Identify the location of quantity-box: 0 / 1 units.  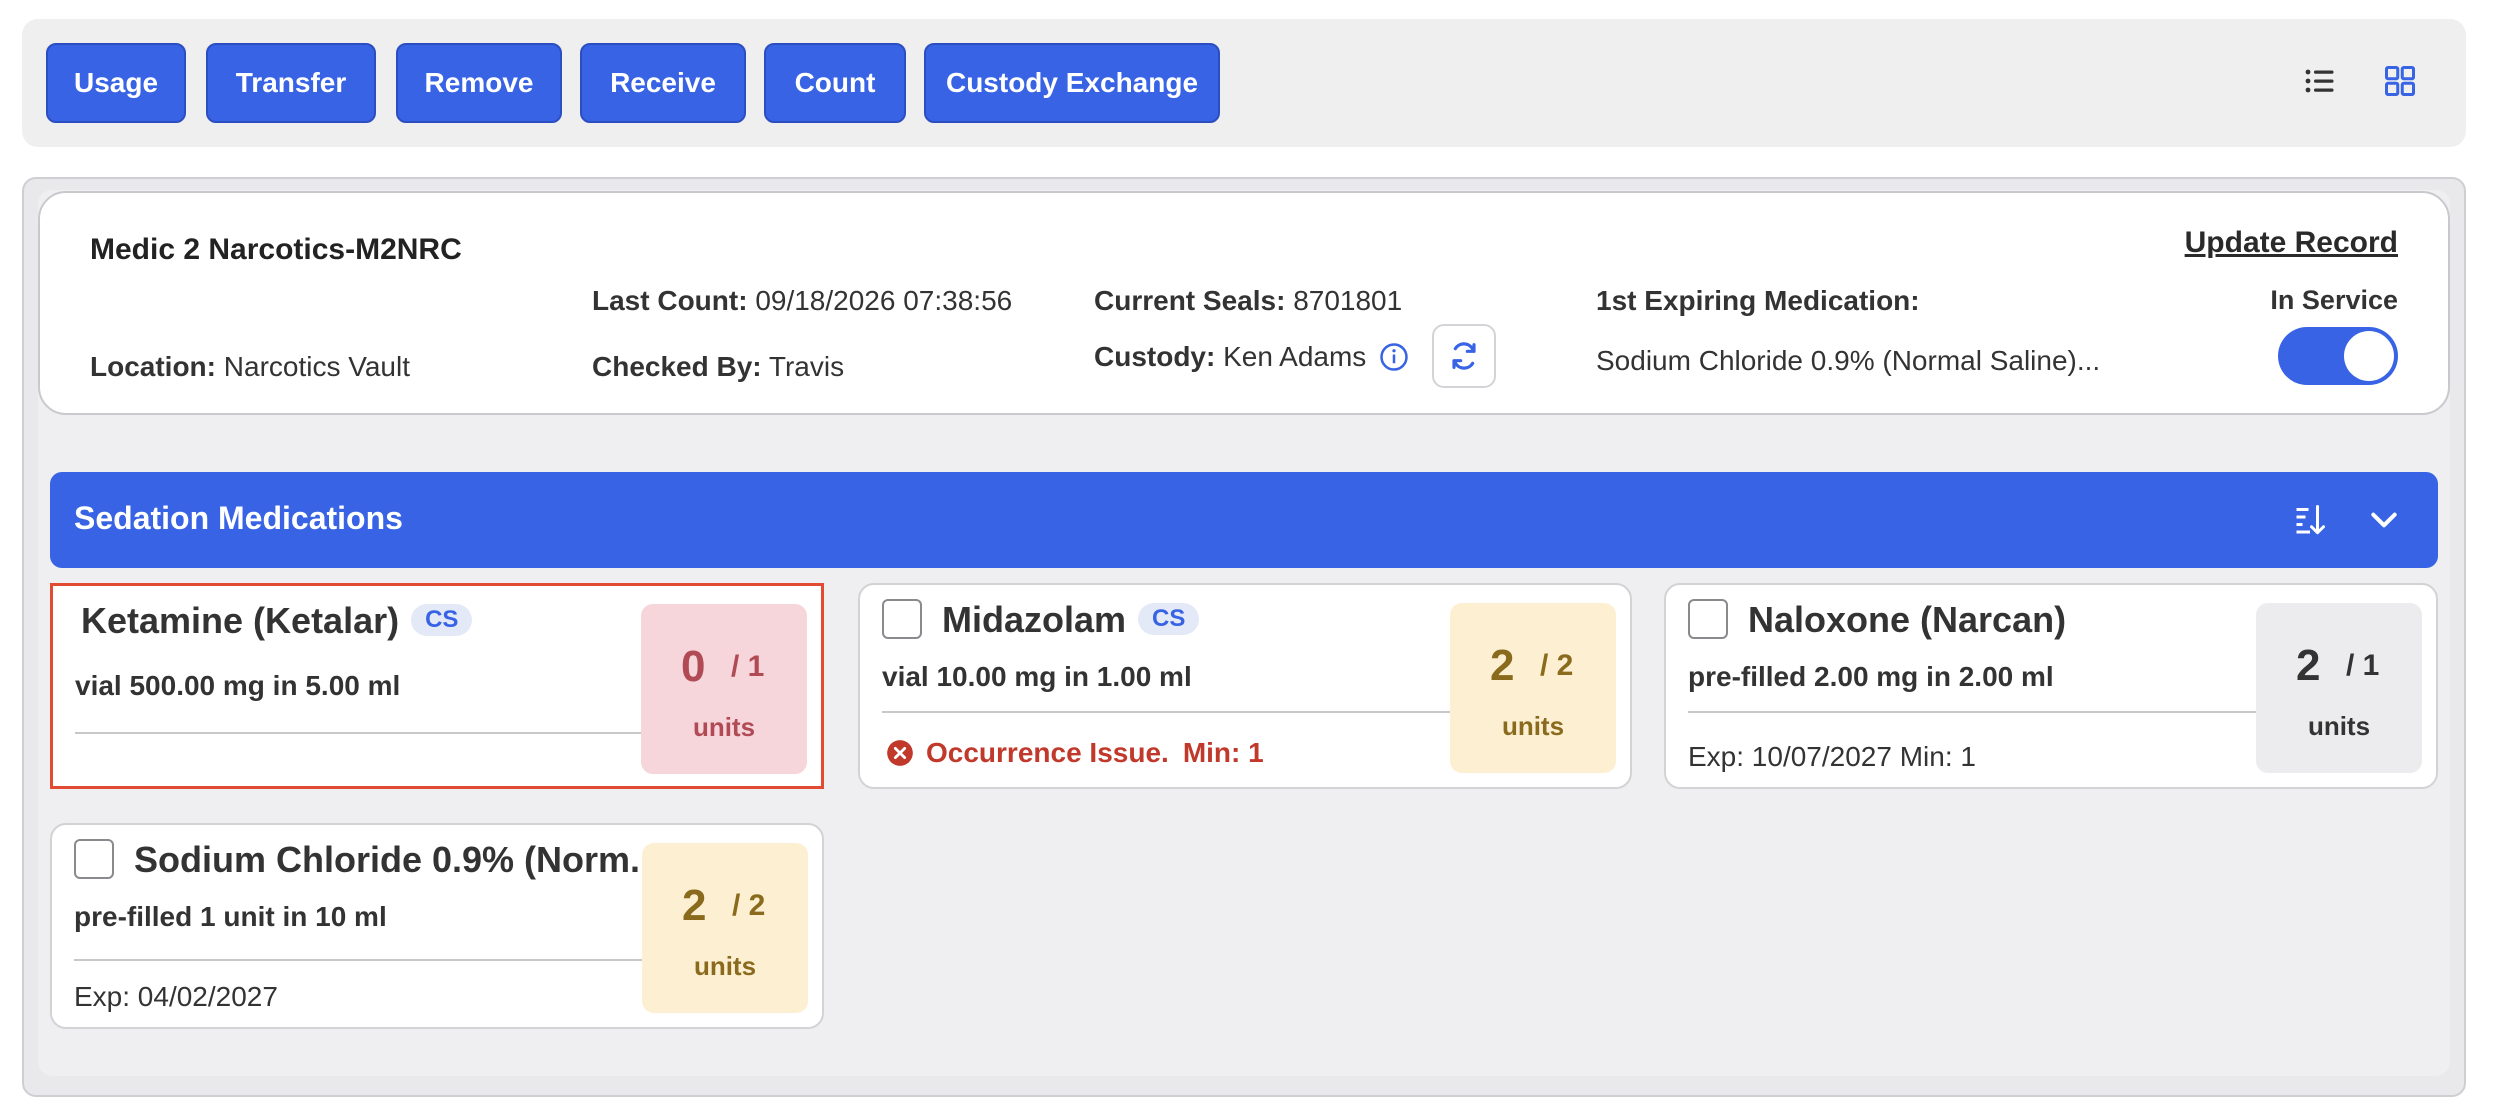
(724, 689).